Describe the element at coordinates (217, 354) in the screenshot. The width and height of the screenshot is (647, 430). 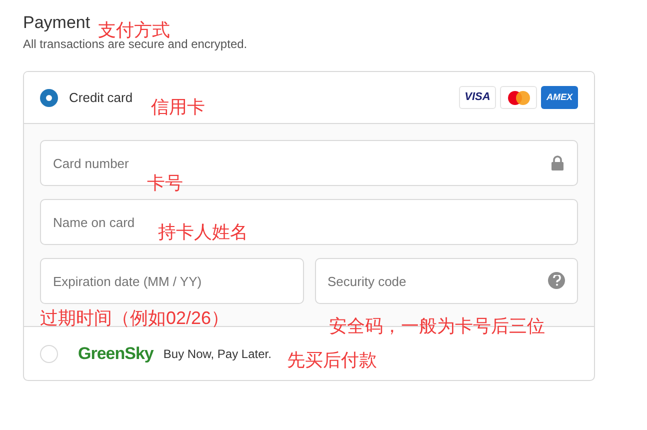
I see `option-label: Buy Now, Pay Later.` at that location.